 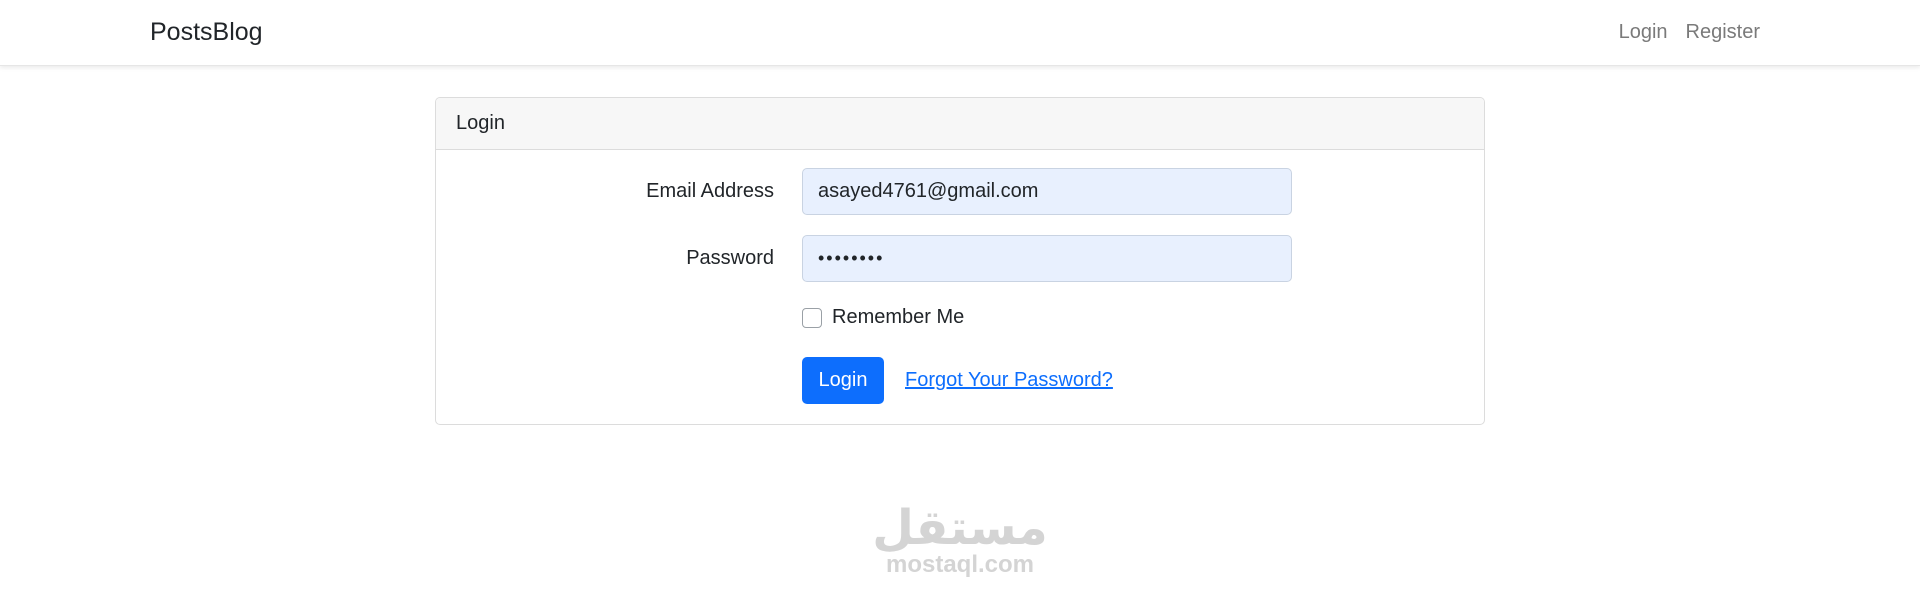 What do you see at coordinates (1643, 32) in the screenshot?
I see `nav-login-link: Login` at bounding box center [1643, 32].